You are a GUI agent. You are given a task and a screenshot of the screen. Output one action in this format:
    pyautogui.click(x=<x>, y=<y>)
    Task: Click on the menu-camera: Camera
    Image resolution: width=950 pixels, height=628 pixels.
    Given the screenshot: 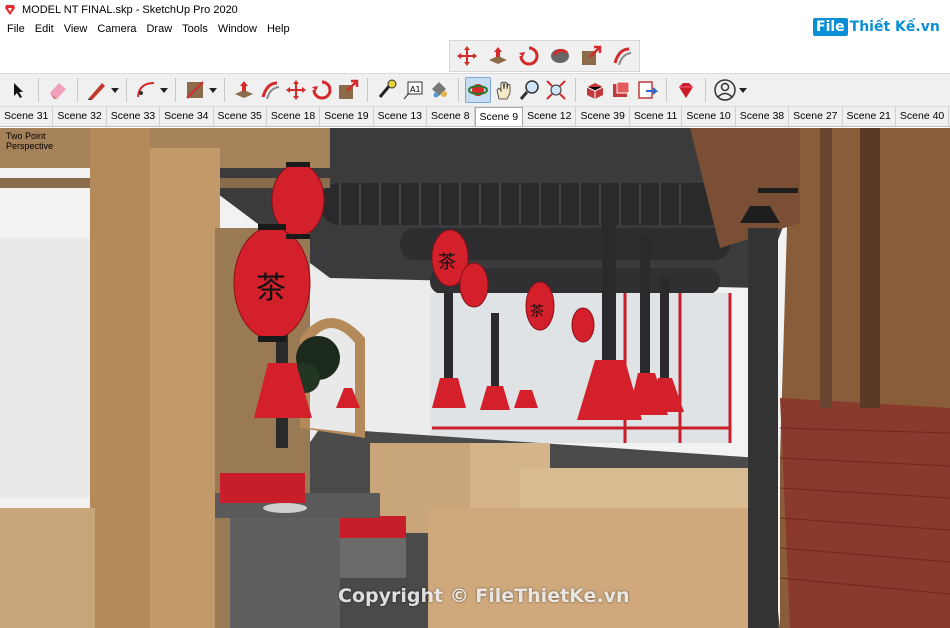 What is the action you would take?
    pyautogui.click(x=116, y=29)
    